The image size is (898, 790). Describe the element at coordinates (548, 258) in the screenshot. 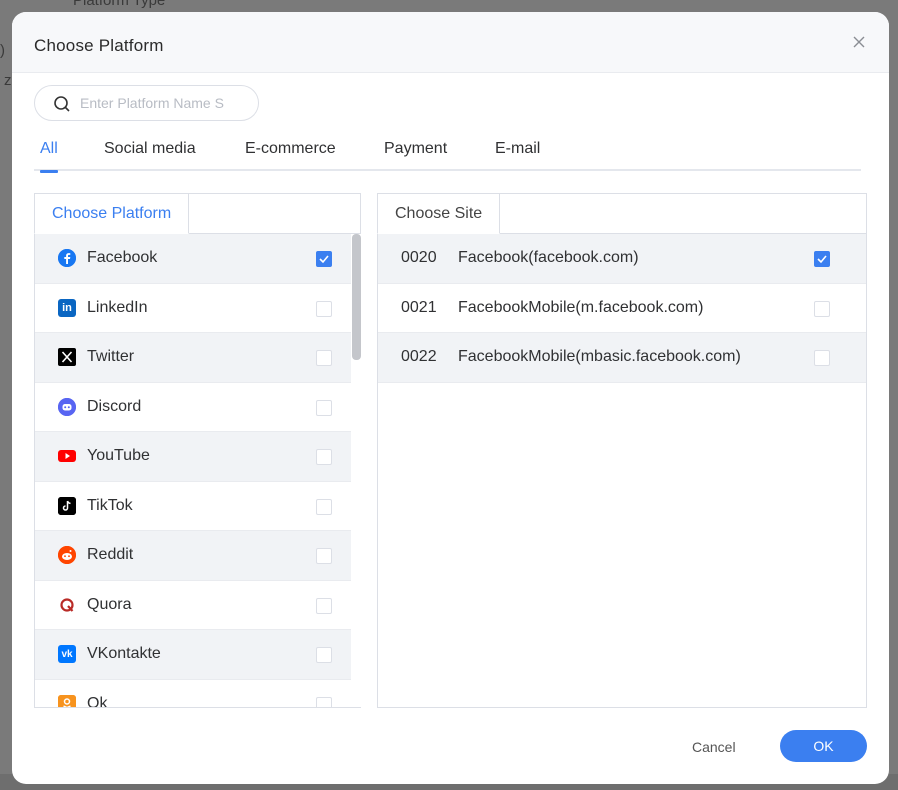

I see `site-name: Facebook(facebook.com)` at that location.